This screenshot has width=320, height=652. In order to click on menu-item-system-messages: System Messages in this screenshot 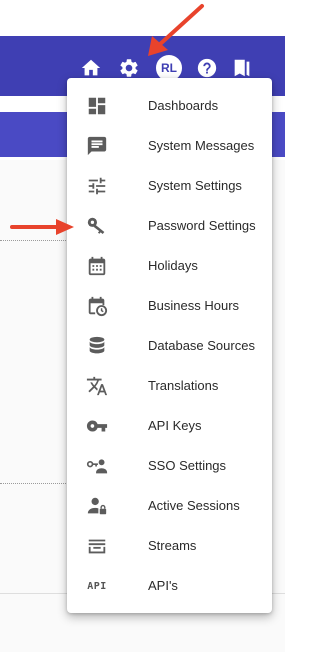, I will do `click(169, 146)`.